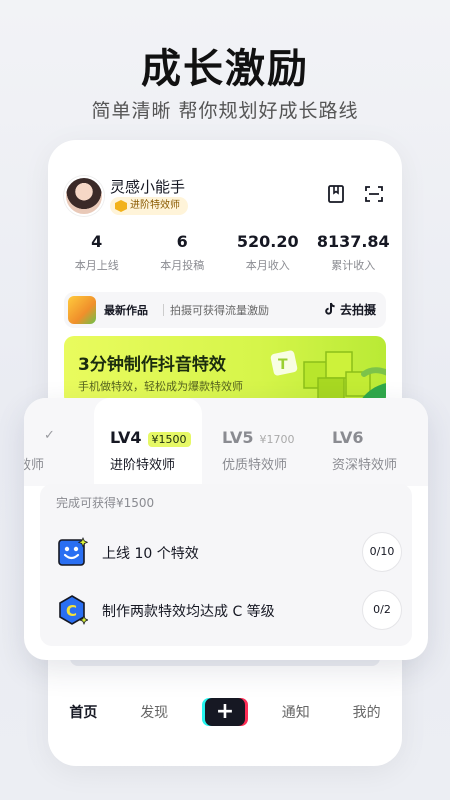 This screenshot has height=800, width=450. Describe the element at coordinates (258, 437) in the screenshot. I see `tab-level-label: LV5 ¥1700` at that location.